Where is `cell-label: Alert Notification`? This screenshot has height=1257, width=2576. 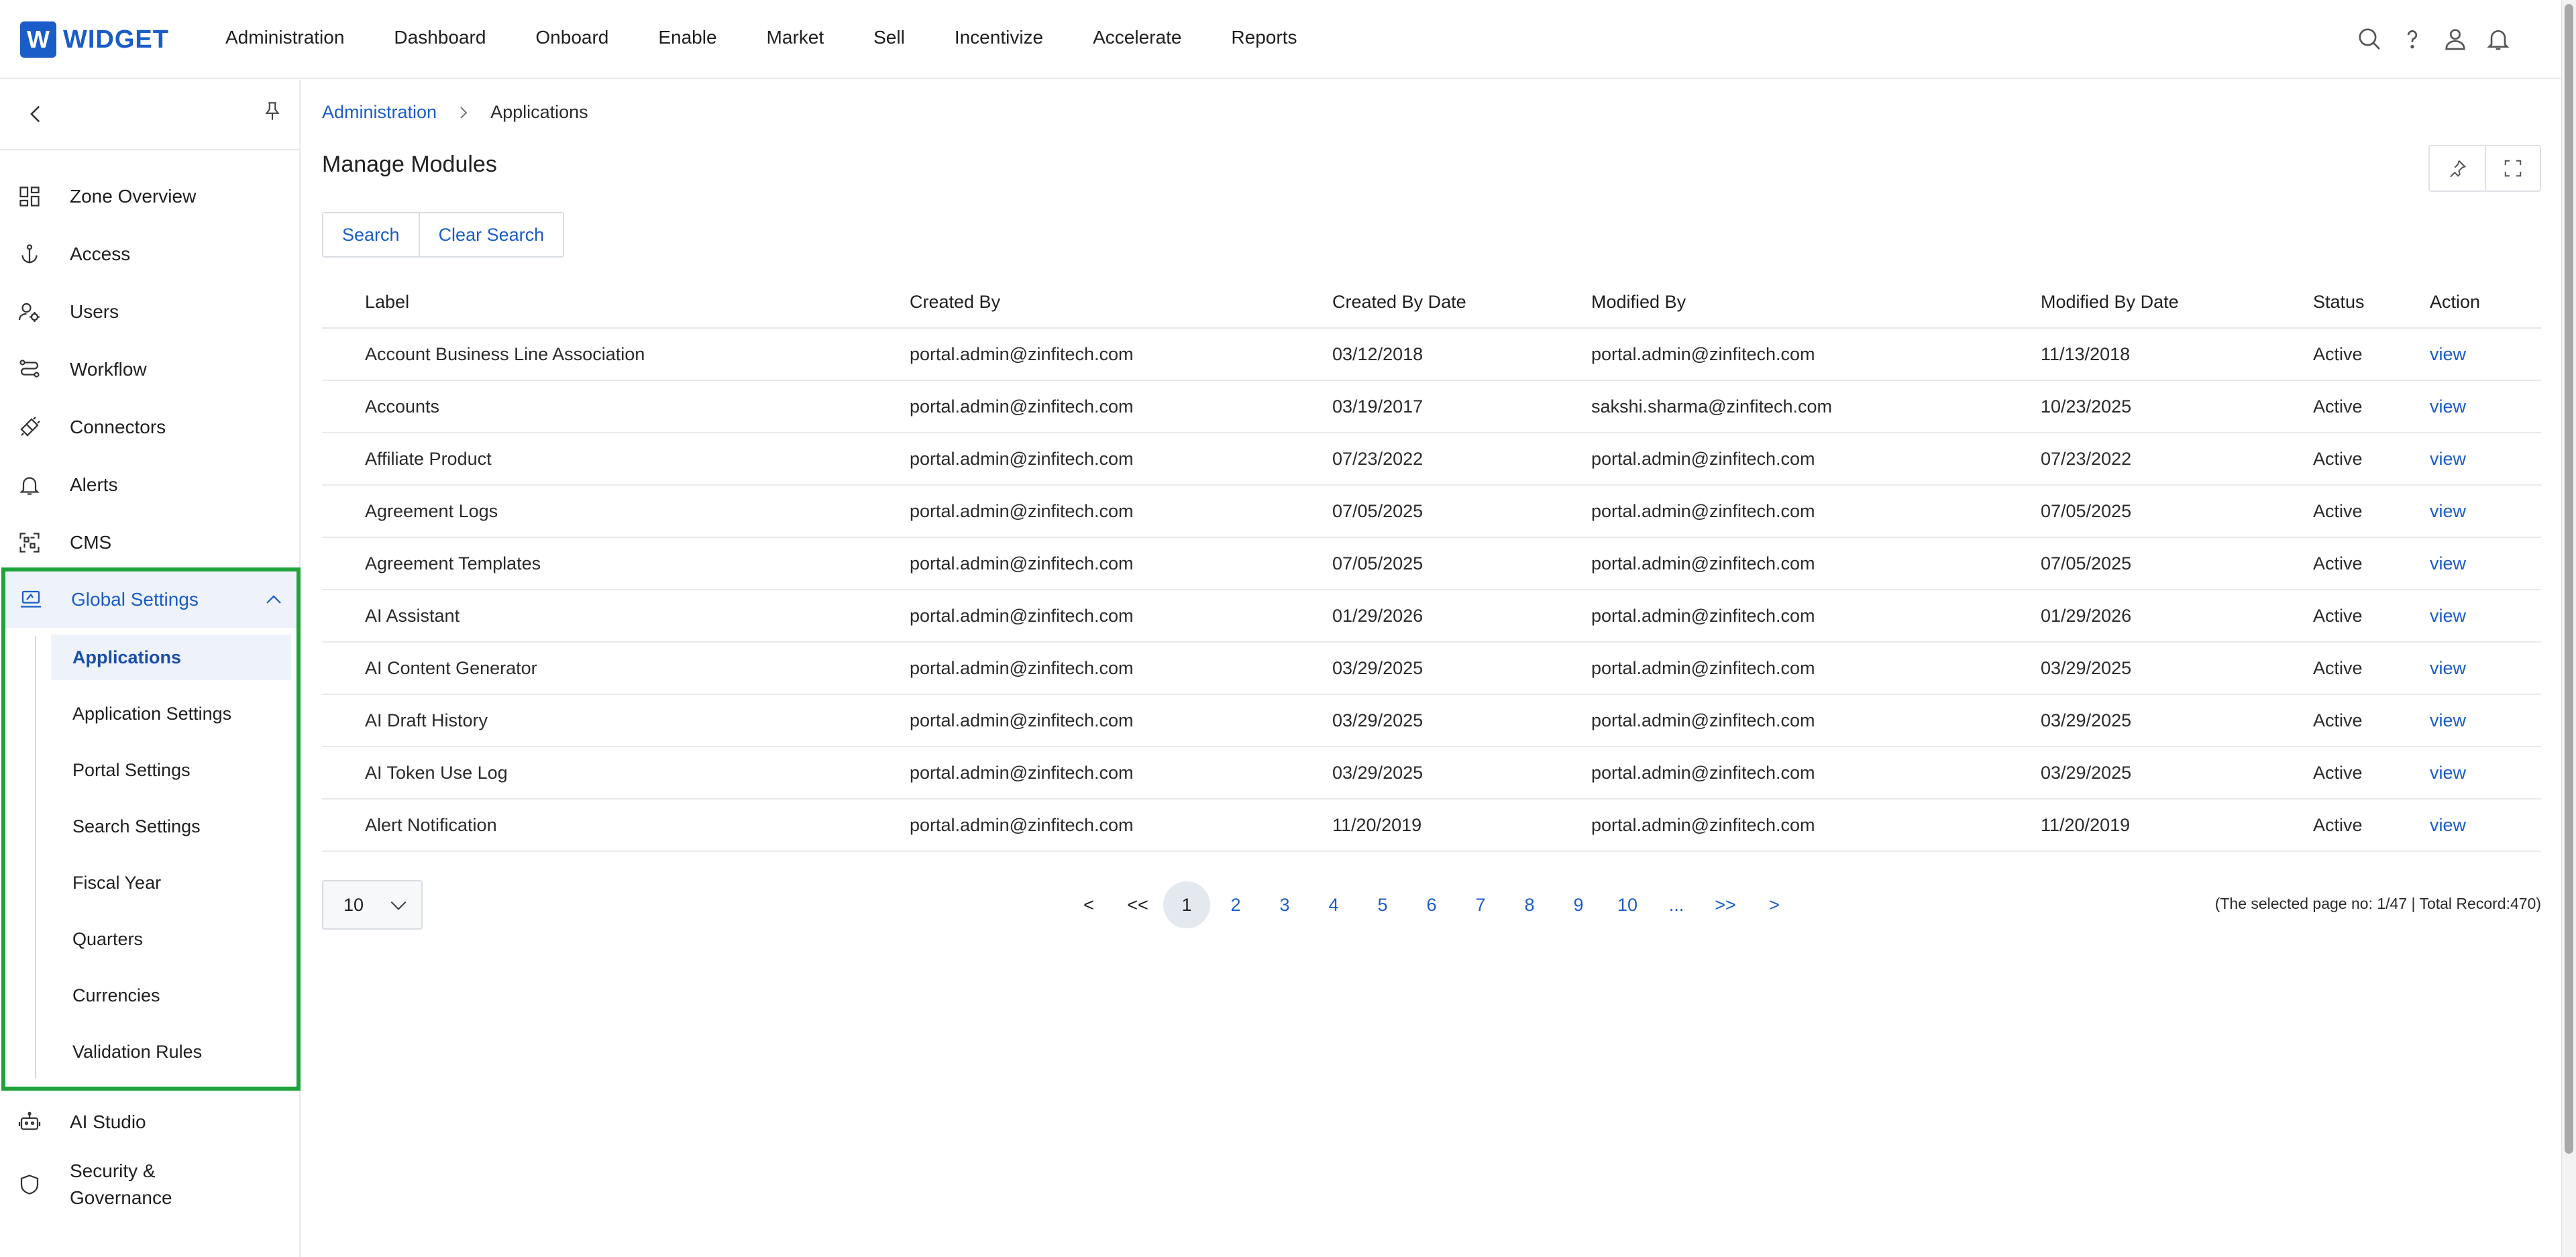 cell-label: Alert Notification is located at coordinates (431, 825).